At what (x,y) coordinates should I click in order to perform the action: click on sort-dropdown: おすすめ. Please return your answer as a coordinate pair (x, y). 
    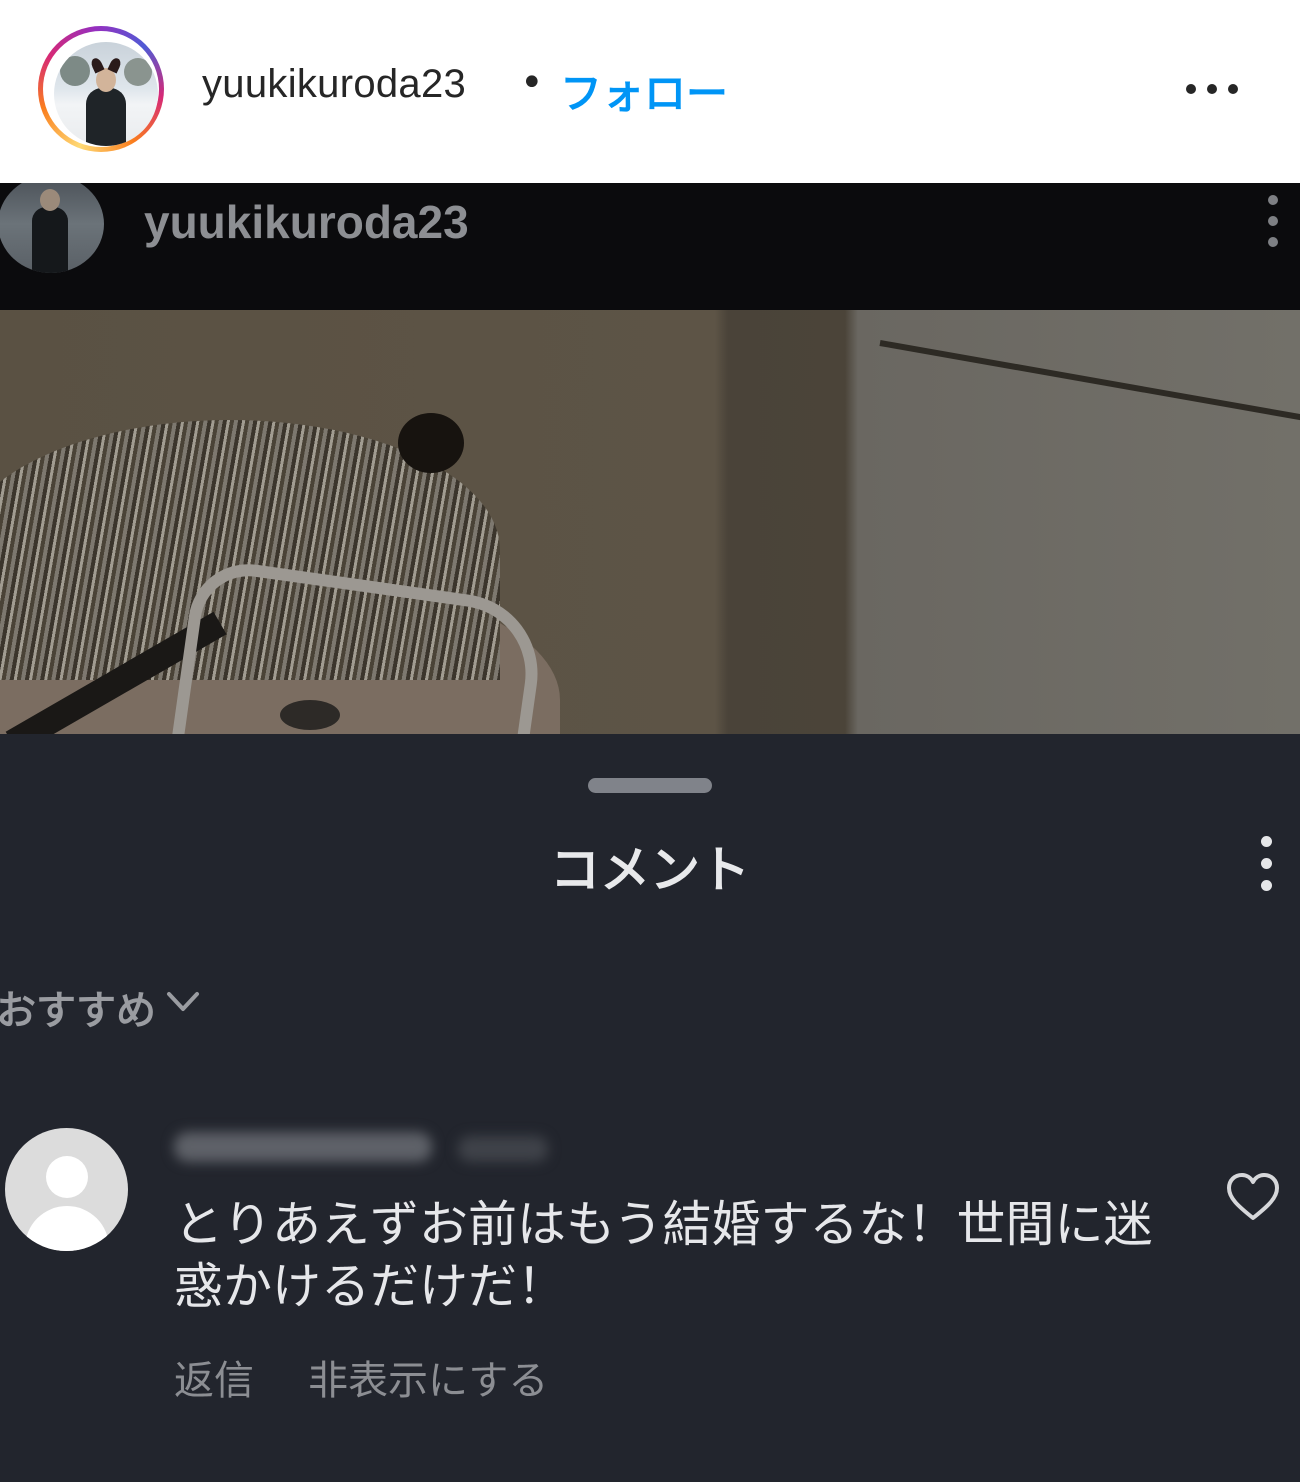
    Looking at the image, I should click on (78, 1007).